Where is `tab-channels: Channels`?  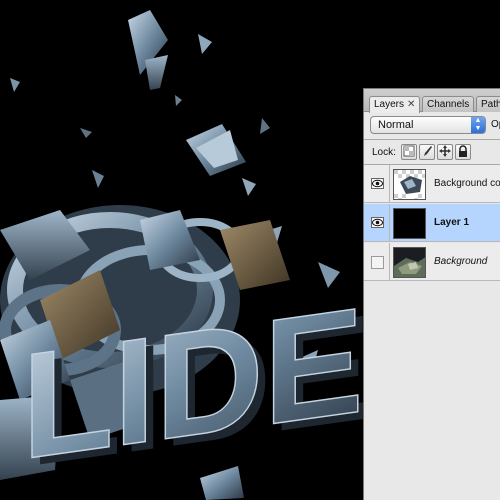 tab-channels: Channels is located at coordinates (448, 104).